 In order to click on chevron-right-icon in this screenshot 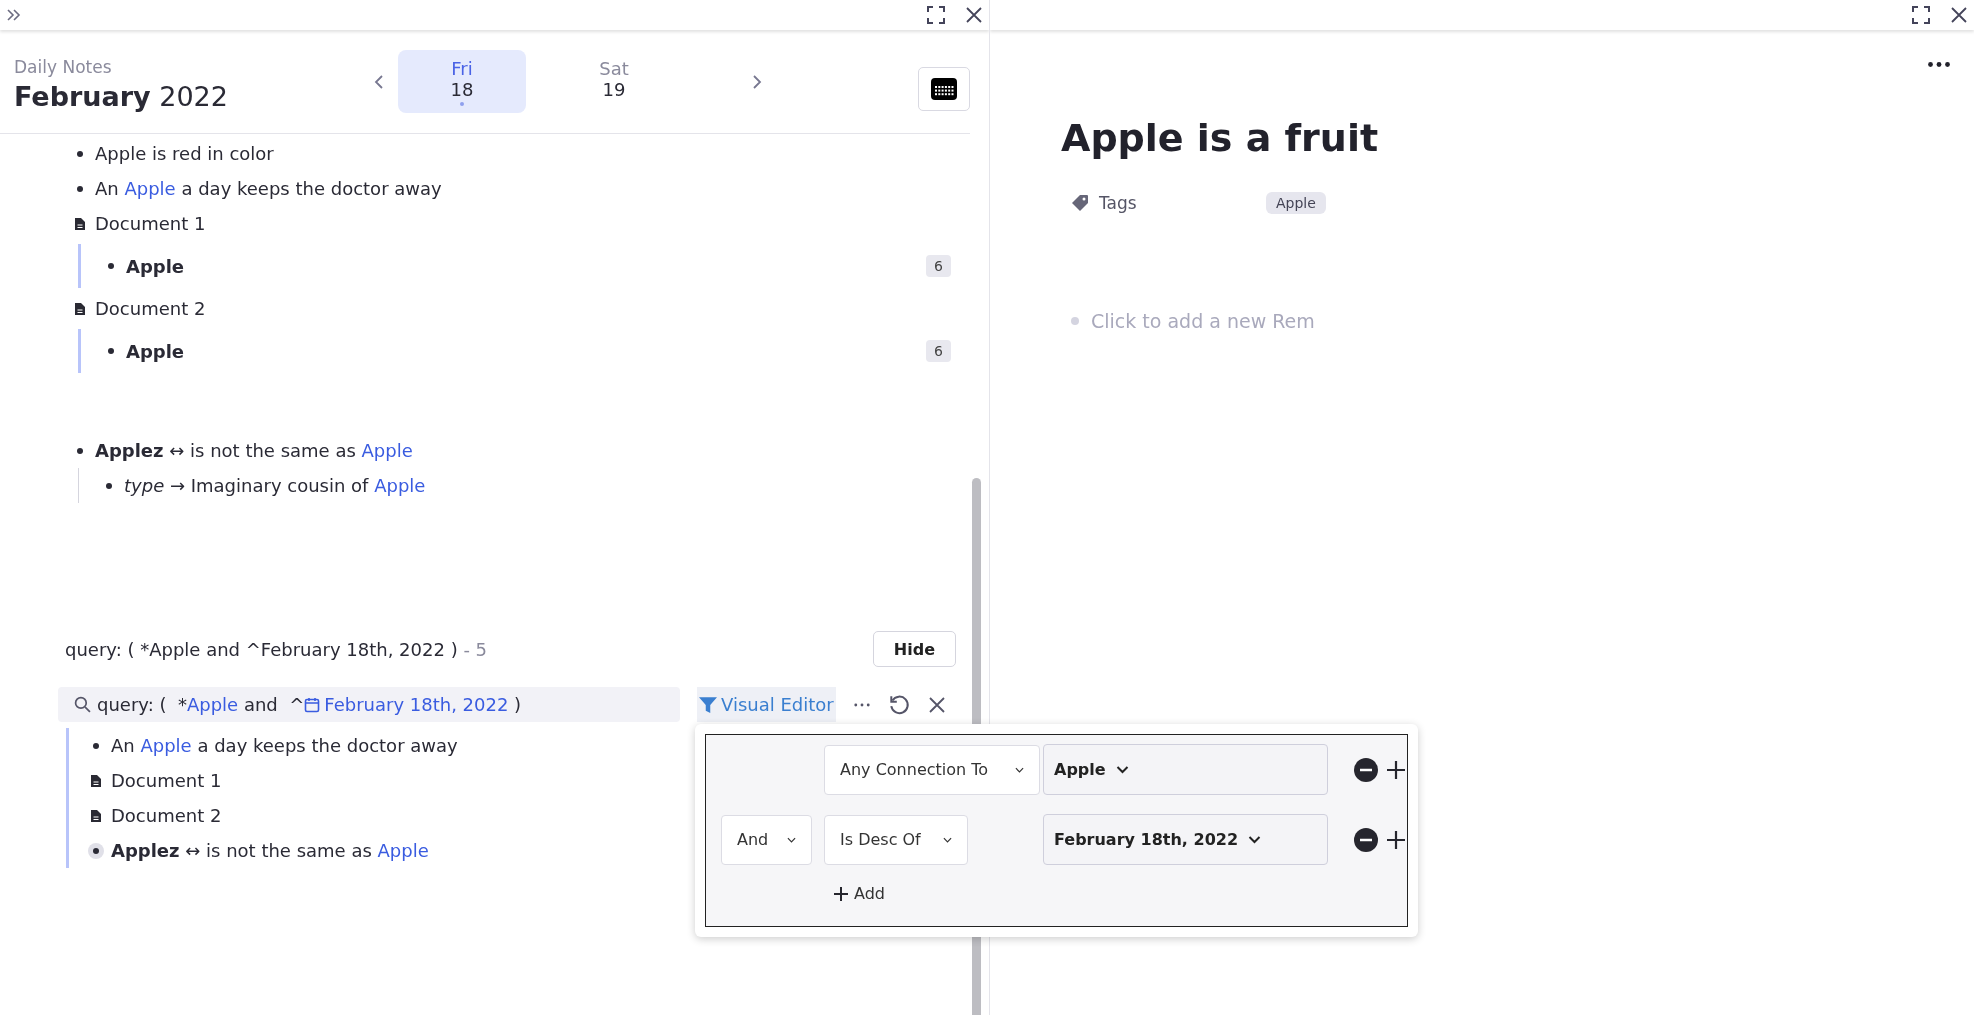, I will do `click(757, 81)`.